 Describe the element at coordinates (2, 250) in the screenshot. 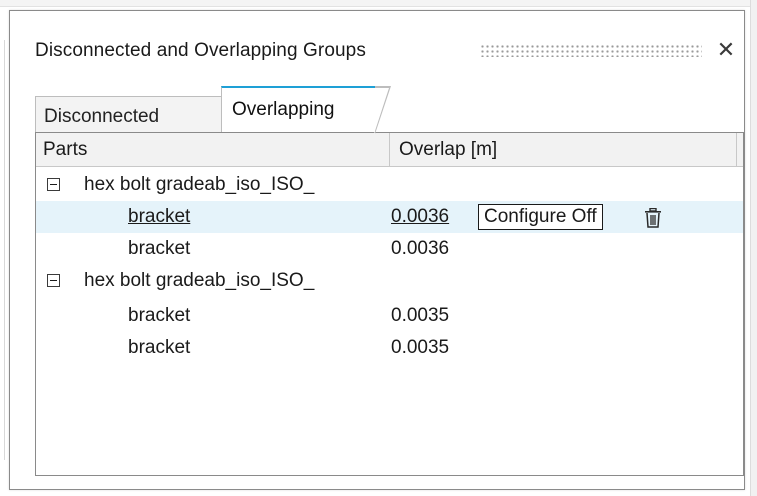

I see `background-edge-left` at that location.